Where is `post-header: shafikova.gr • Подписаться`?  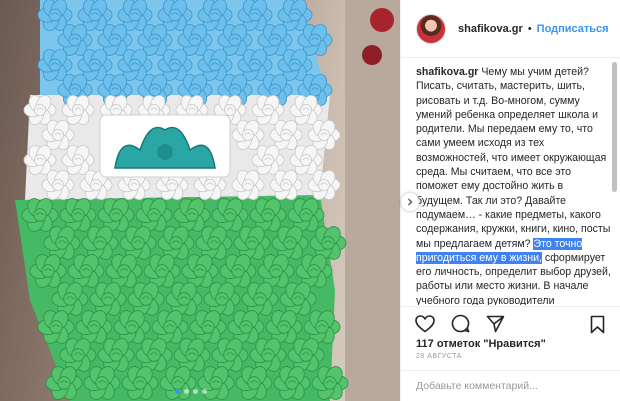
post-header: shafikova.gr • Подписаться is located at coordinates (510, 29).